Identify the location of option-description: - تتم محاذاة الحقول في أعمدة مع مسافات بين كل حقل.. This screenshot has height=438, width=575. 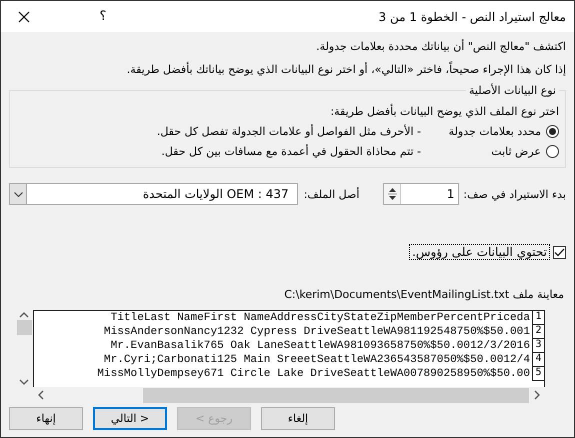
(291, 151).